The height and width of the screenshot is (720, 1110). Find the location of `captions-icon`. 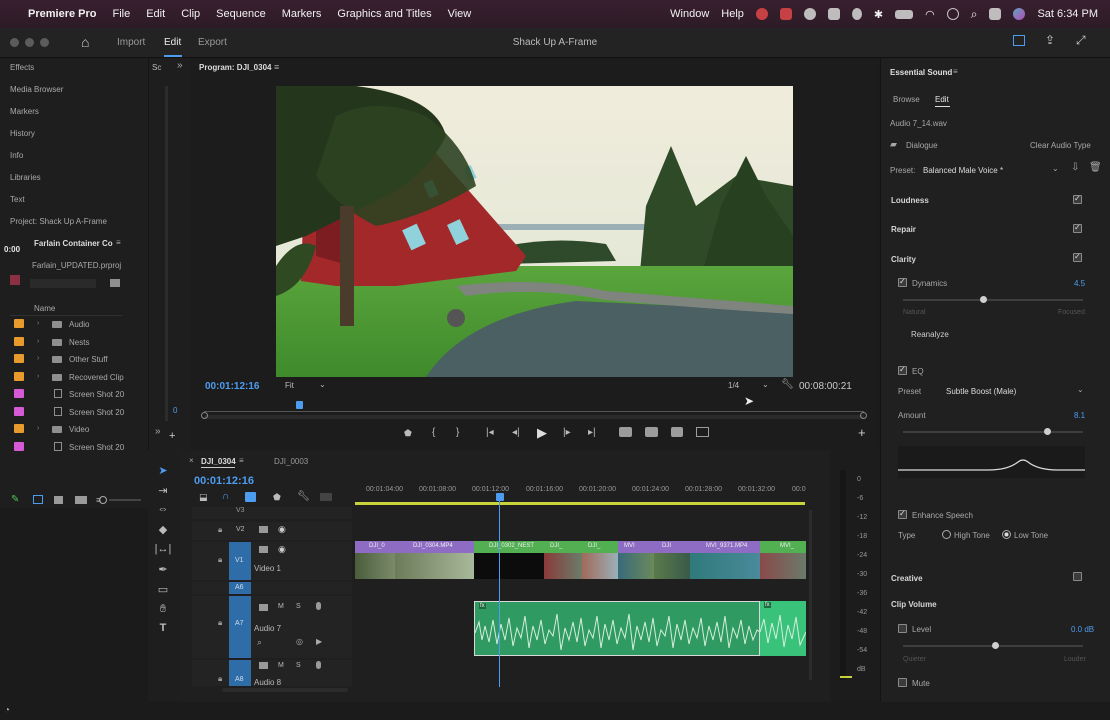

captions-icon is located at coordinates (326, 497).